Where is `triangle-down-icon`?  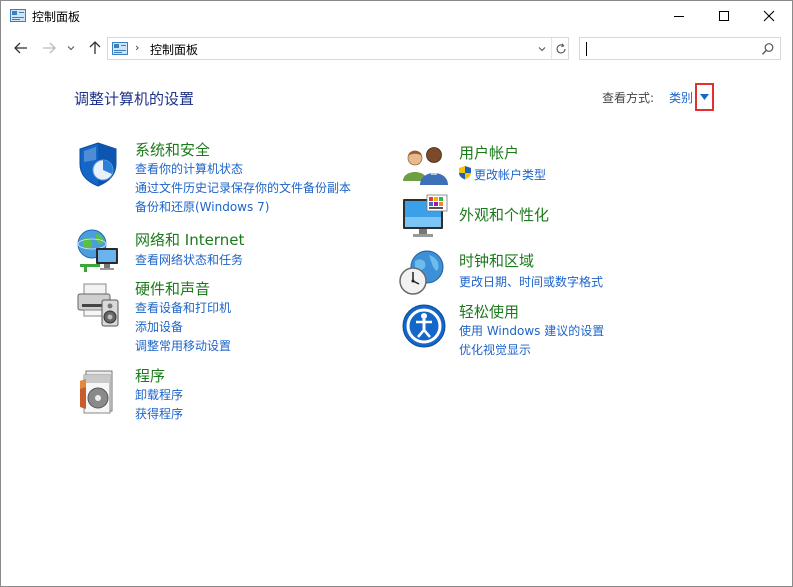 triangle-down-icon is located at coordinates (704, 97).